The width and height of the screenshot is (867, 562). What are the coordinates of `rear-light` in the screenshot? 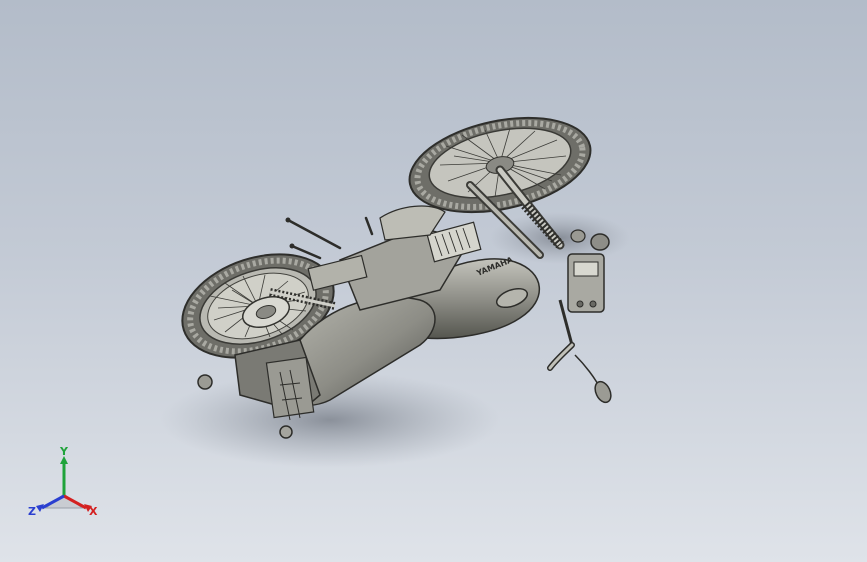 It's located at (286, 432).